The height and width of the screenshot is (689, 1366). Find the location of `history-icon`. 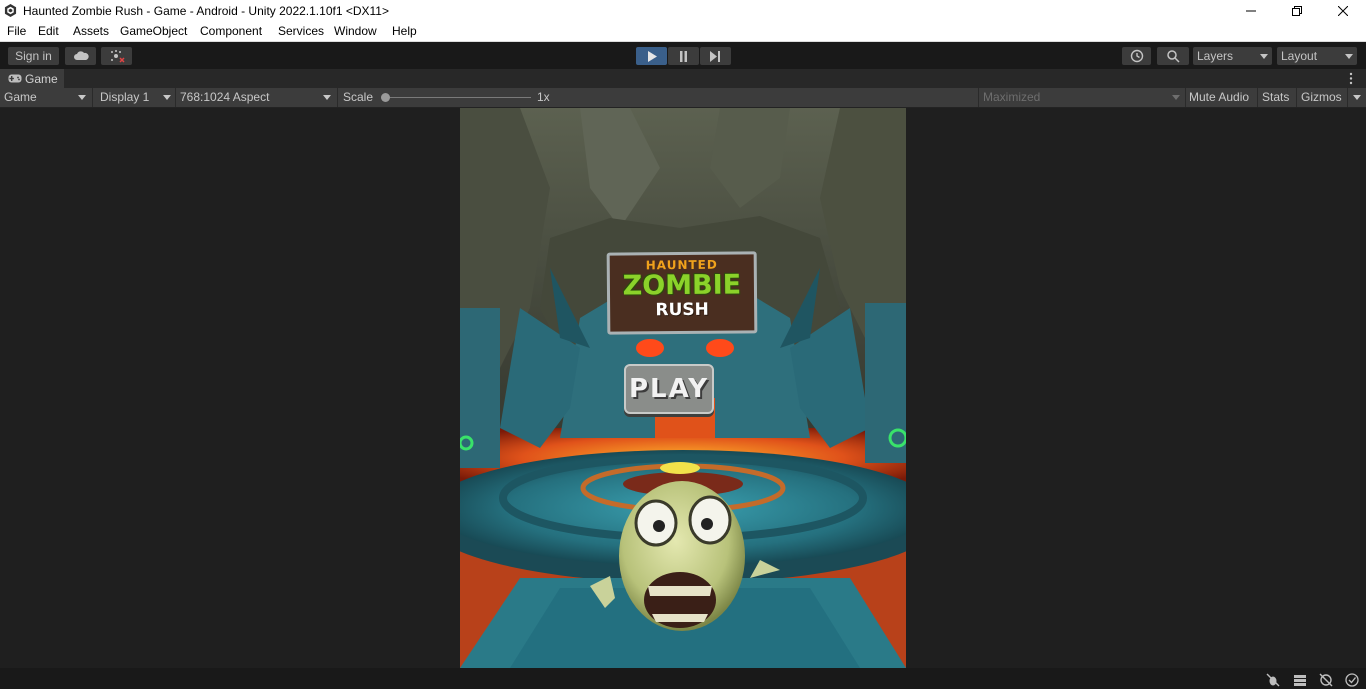

history-icon is located at coordinates (1136, 56).